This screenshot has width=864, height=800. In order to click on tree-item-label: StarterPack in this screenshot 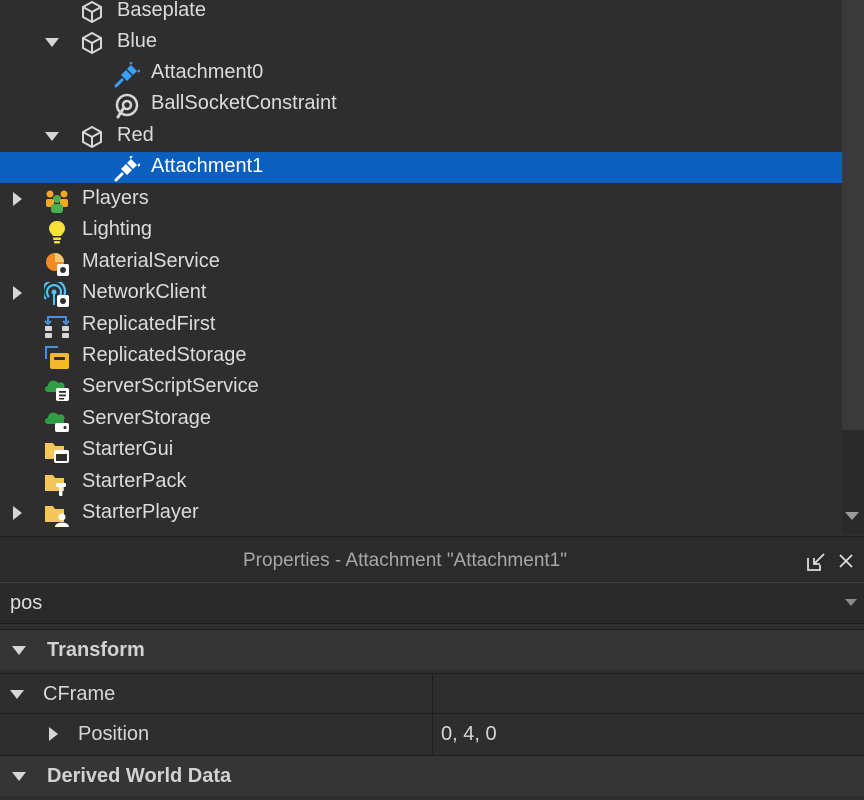, I will do `click(134, 481)`.